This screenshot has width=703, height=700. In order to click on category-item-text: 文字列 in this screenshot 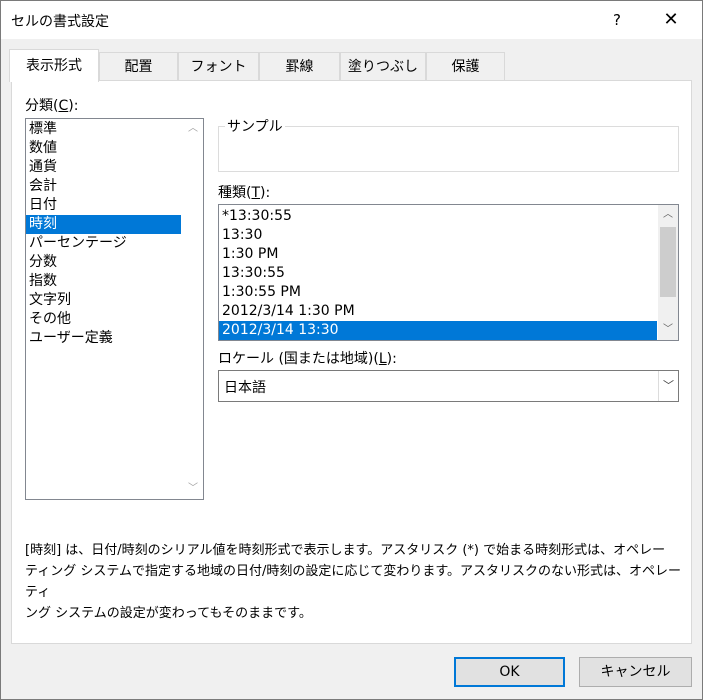, I will do `click(114, 300)`.